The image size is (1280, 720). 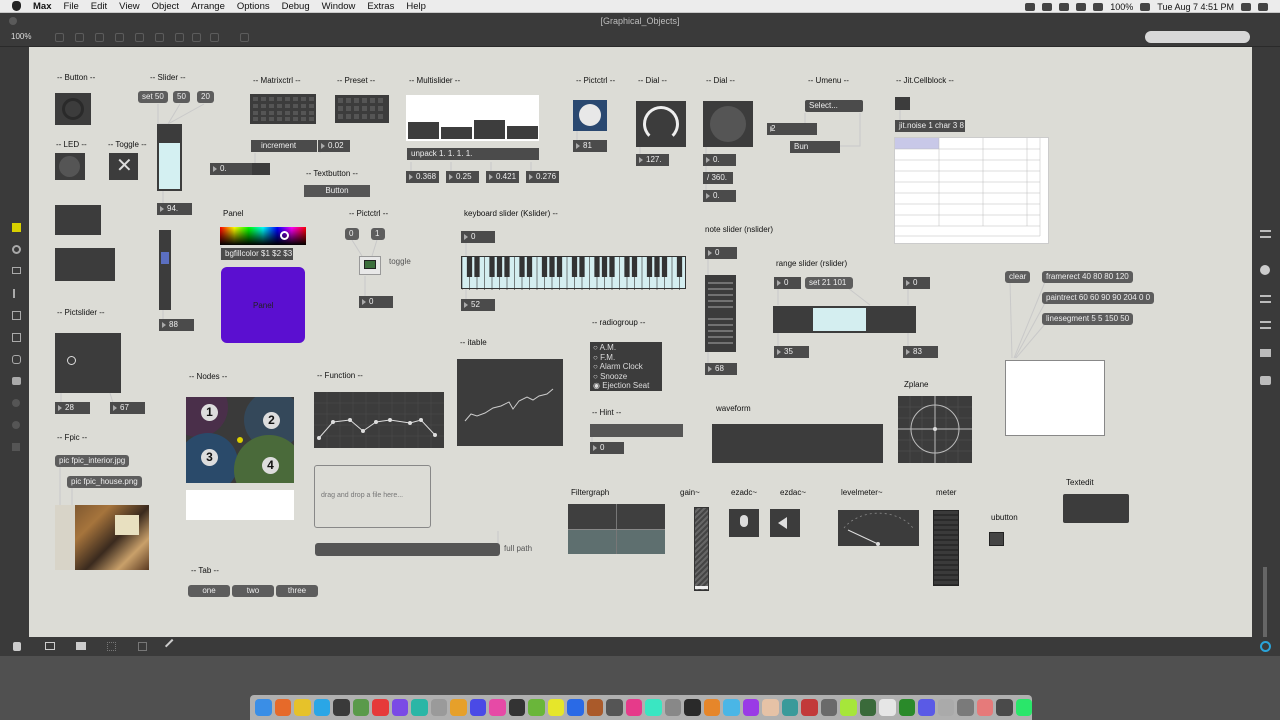 What do you see at coordinates (920, 352) in the screenshot?
I see `rslider-num-d: 83` at bounding box center [920, 352].